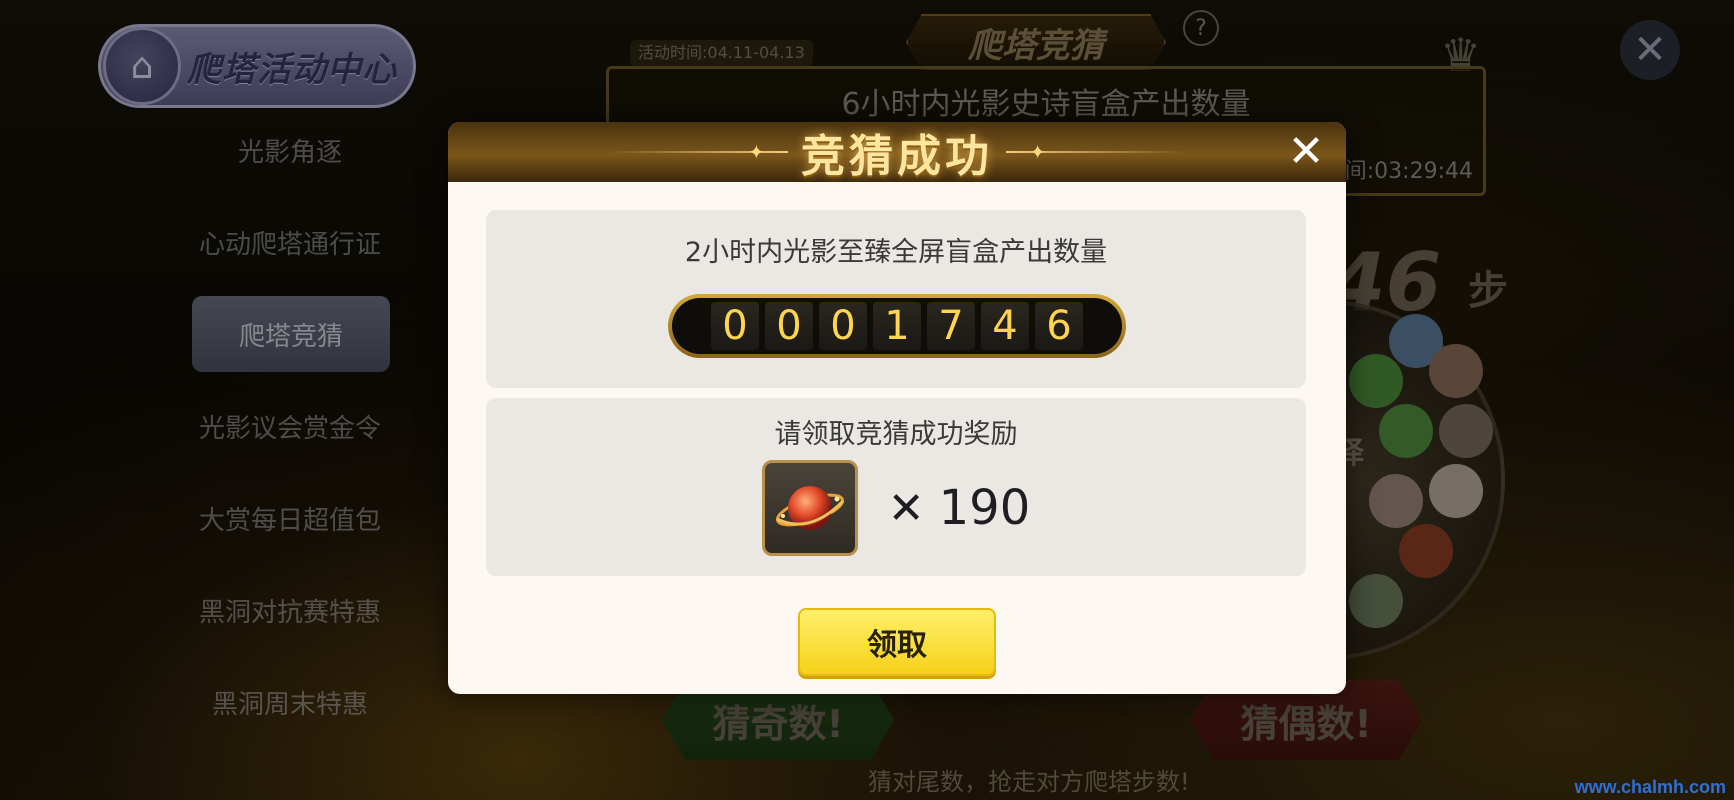 This screenshot has width=1734, height=800. Describe the element at coordinates (1306, 152) in the screenshot. I see `close-icon: ✕` at that location.